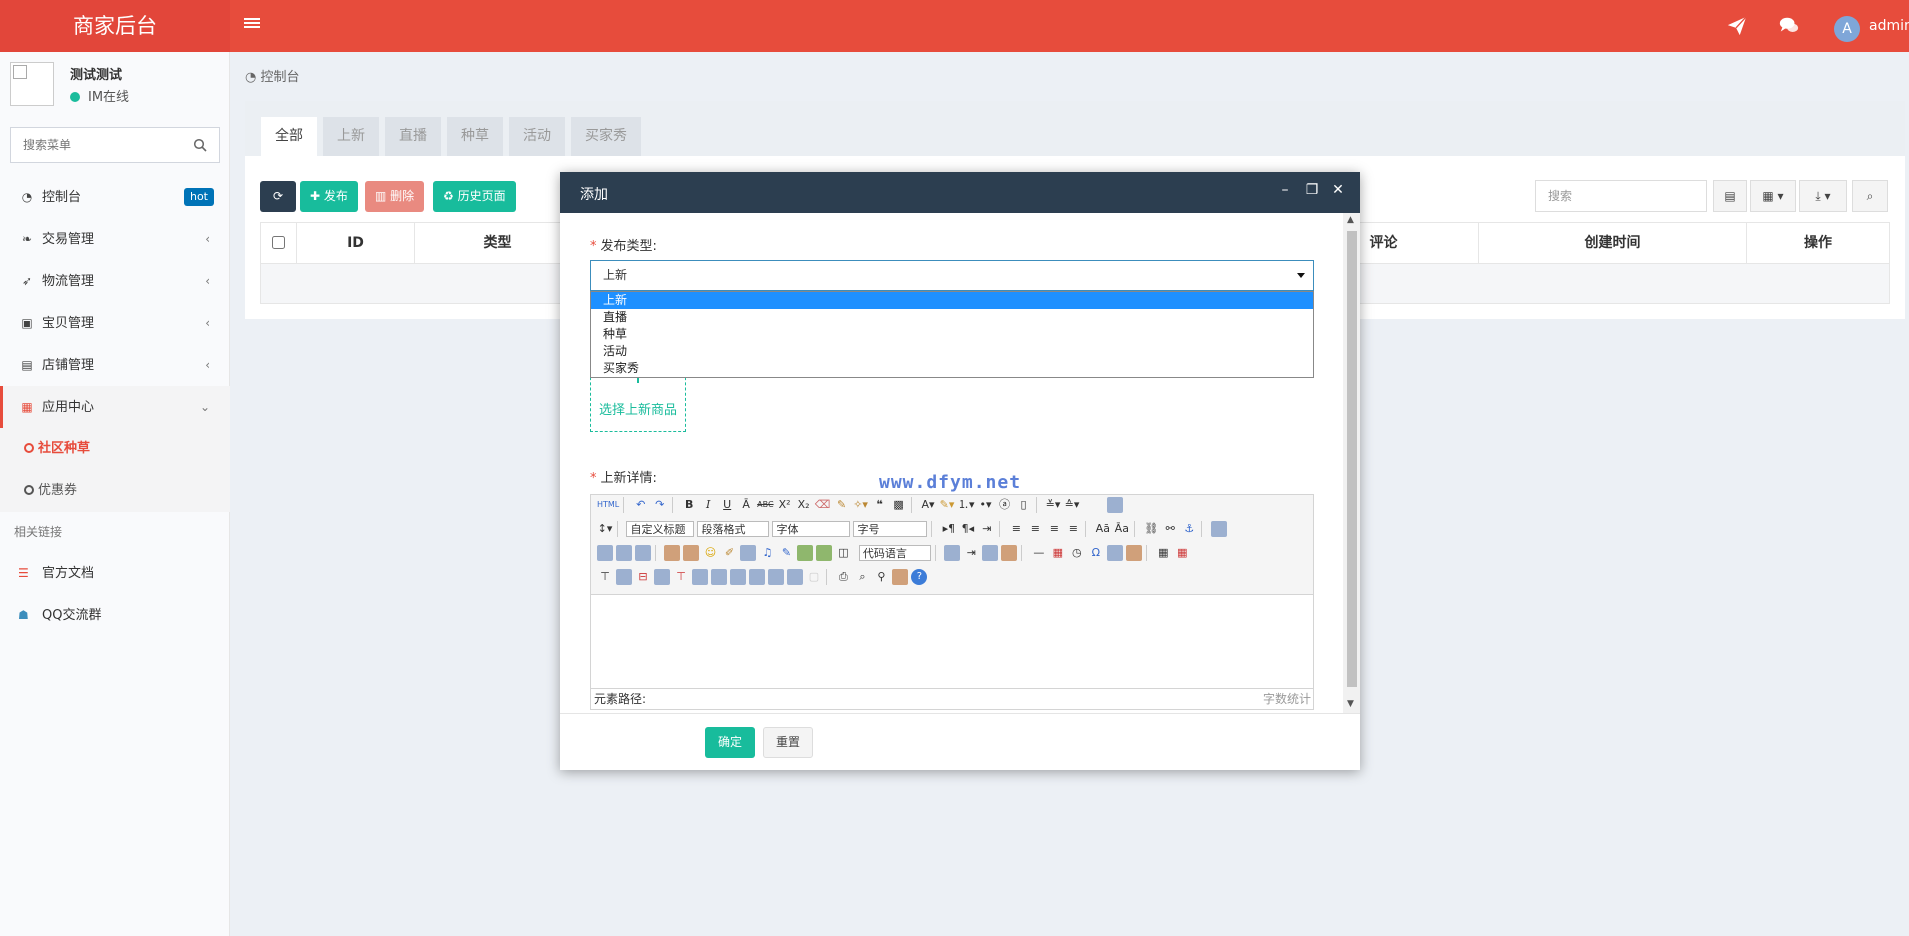 The height and width of the screenshot is (936, 1909). Describe the element at coordinates (765, 505) in the screenshot. I see `strikethrough-icon: ABC` at that location.